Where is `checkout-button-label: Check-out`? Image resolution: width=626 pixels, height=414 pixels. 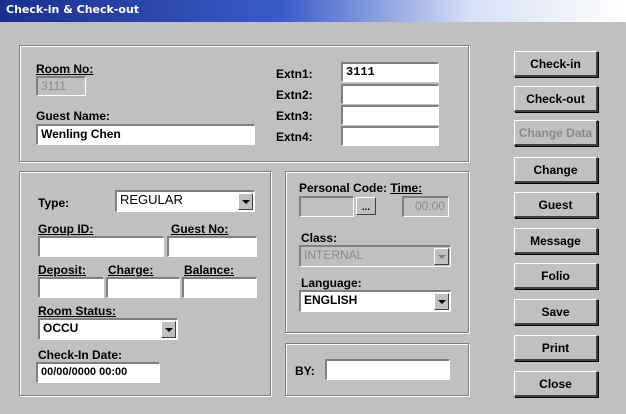 checkout-button-label: Check-out is located at coordinates (555, 98).